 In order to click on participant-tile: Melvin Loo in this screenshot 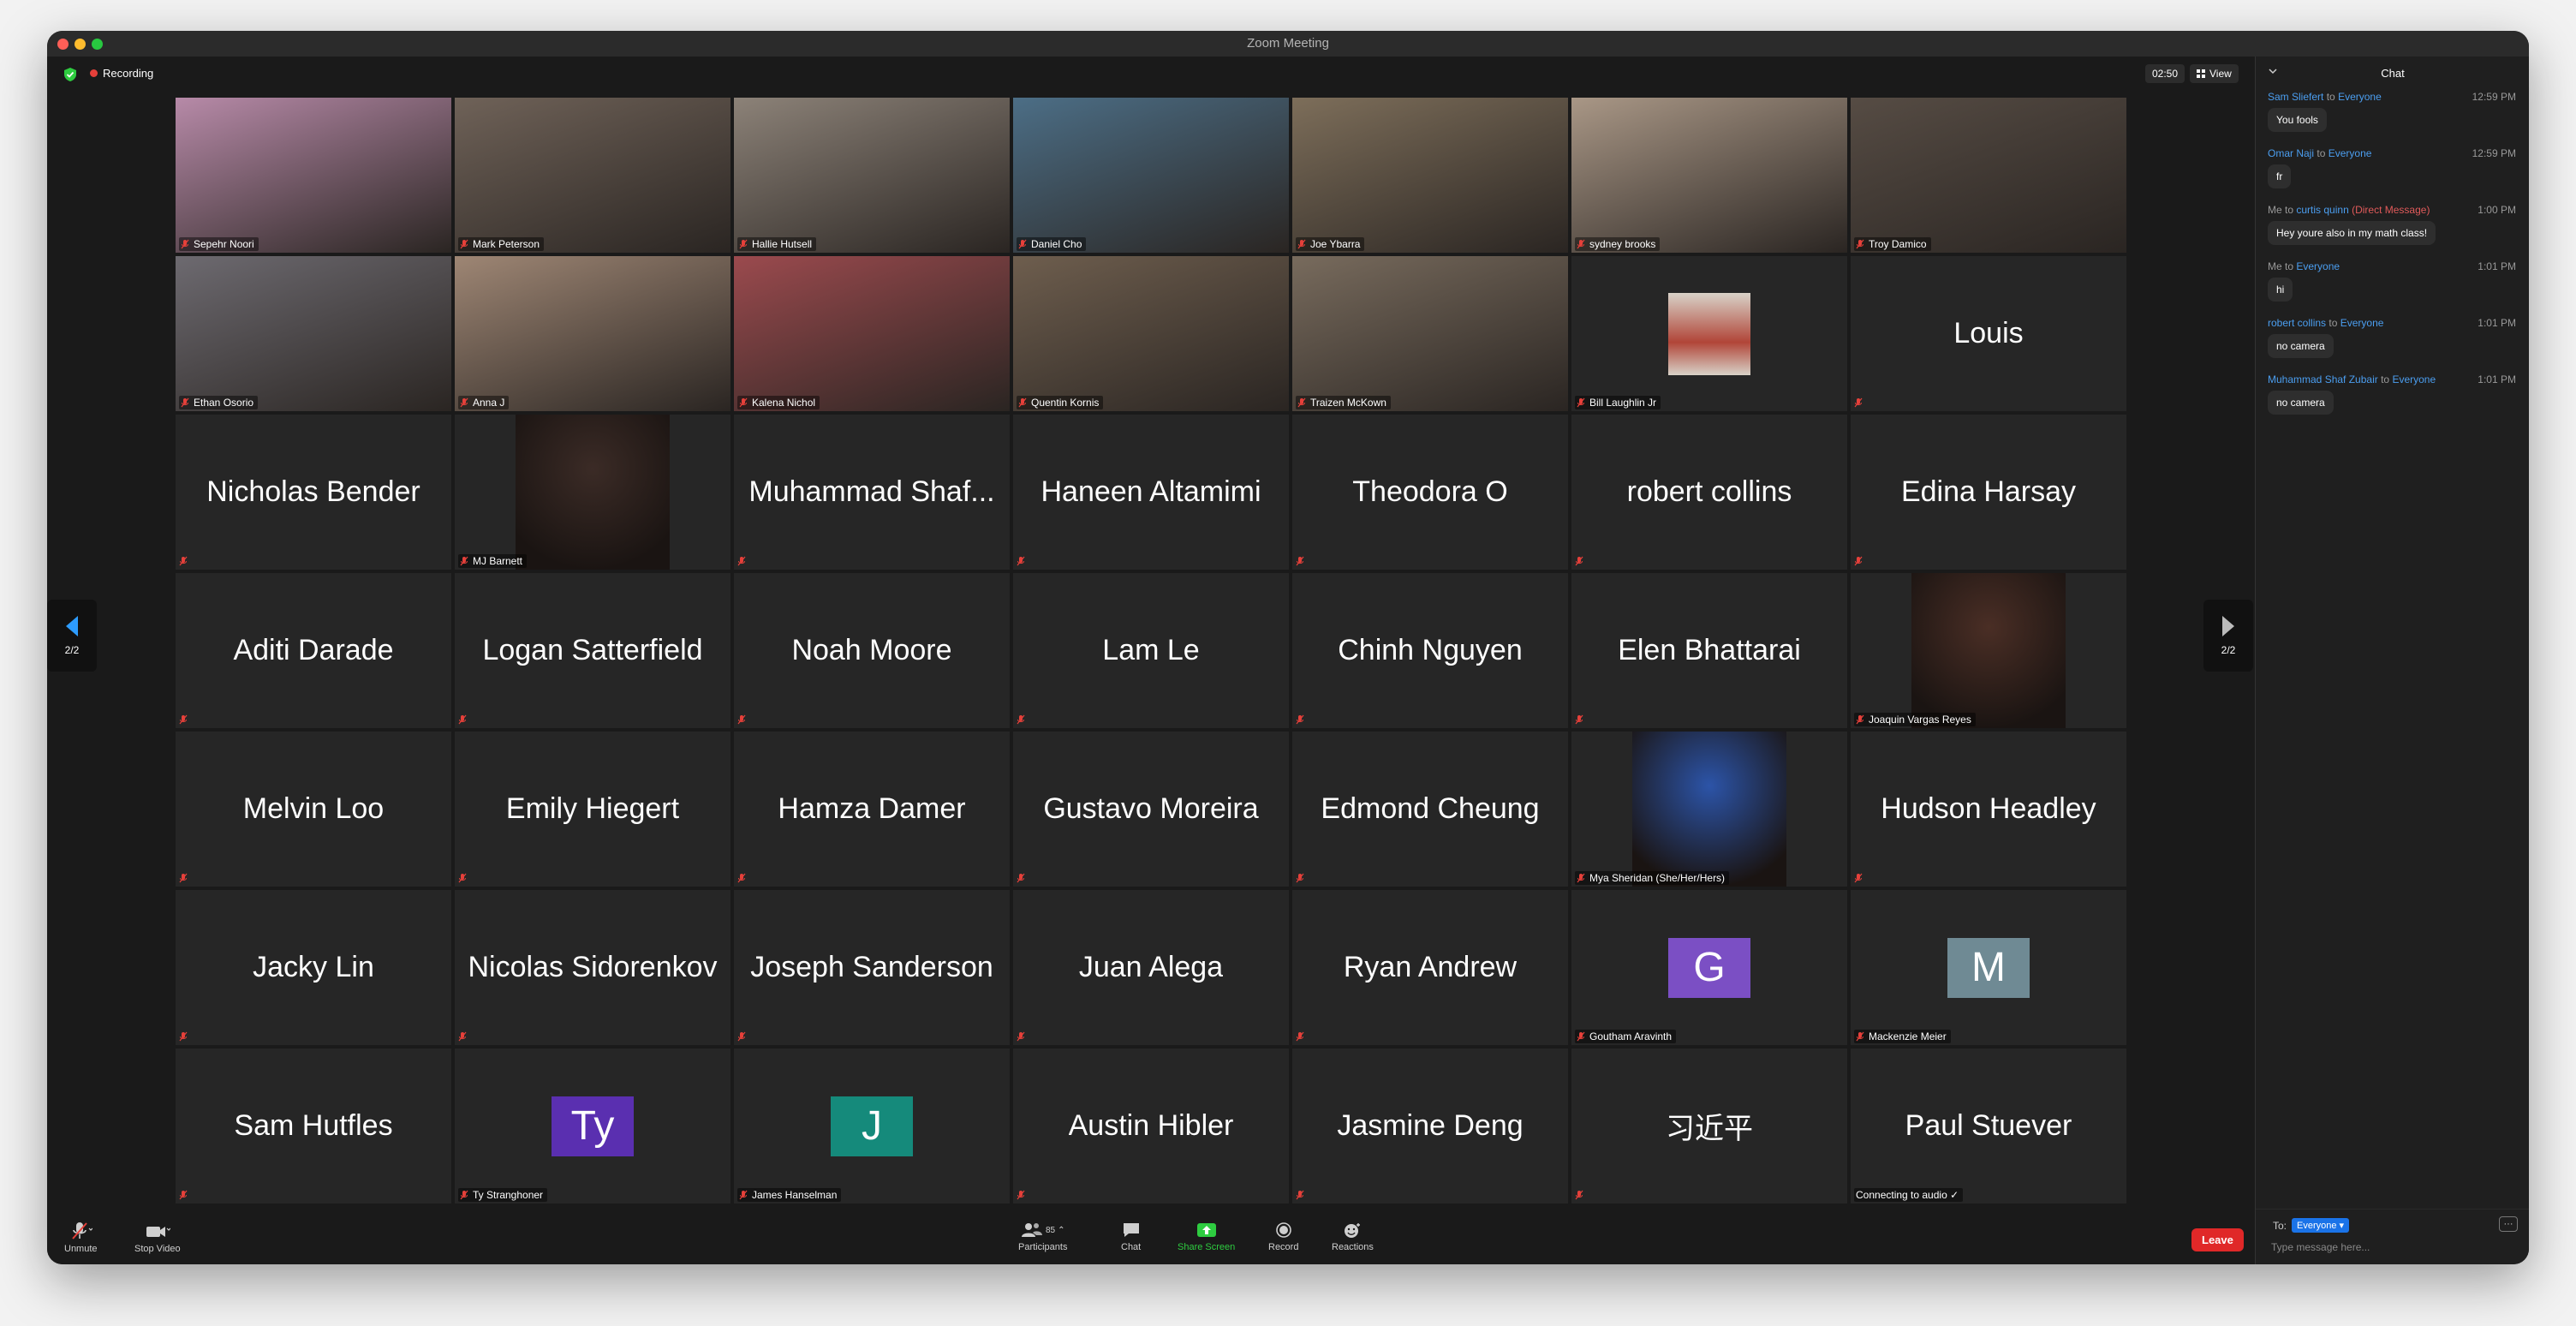, I will do `click(314, 810)`.